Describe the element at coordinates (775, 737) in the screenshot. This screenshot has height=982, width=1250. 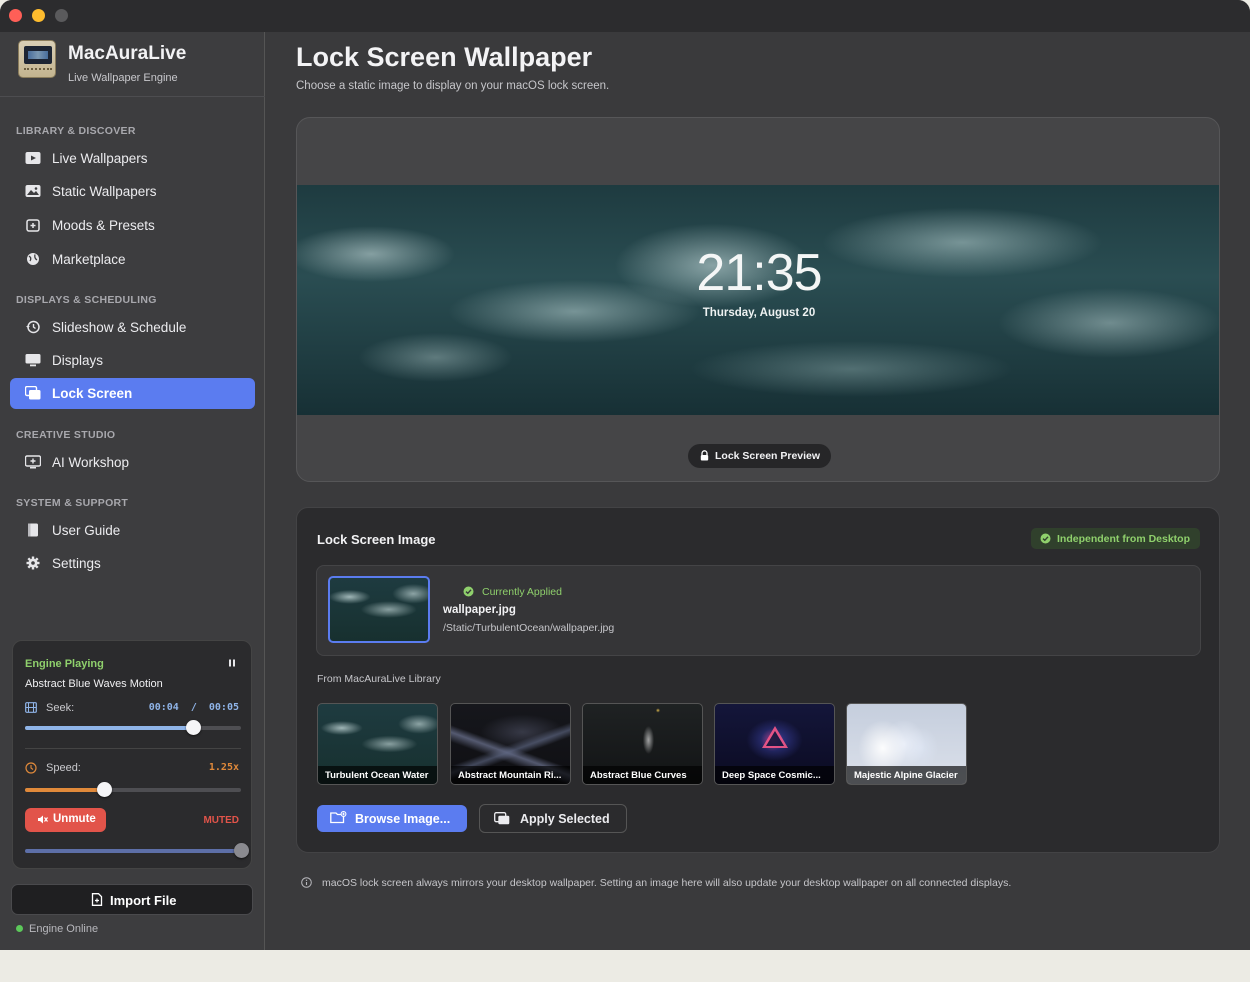
I see `neon-triangle-icon` at that location.